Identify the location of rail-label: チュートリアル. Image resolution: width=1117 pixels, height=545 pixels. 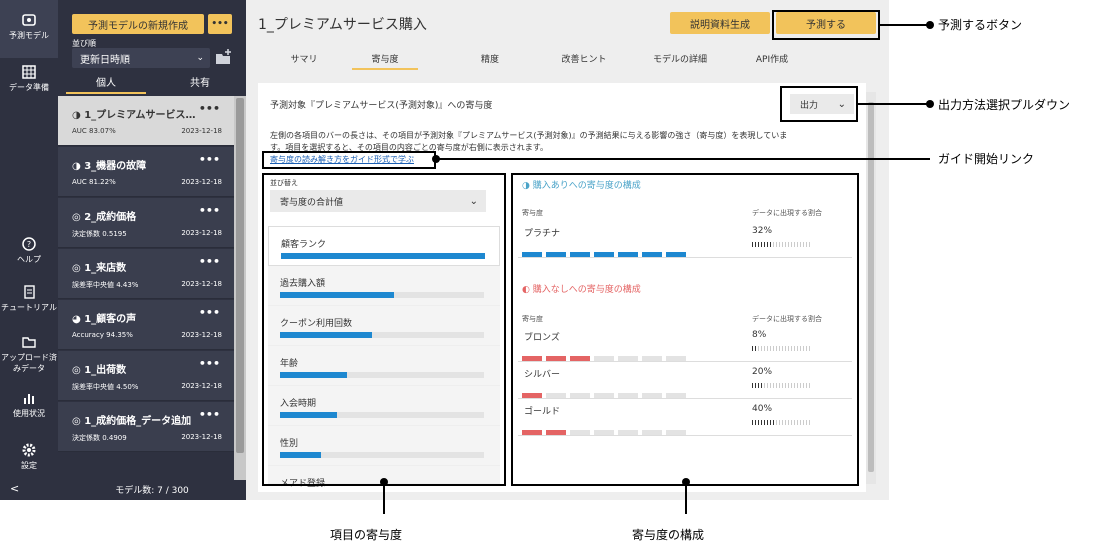
(29, 307).